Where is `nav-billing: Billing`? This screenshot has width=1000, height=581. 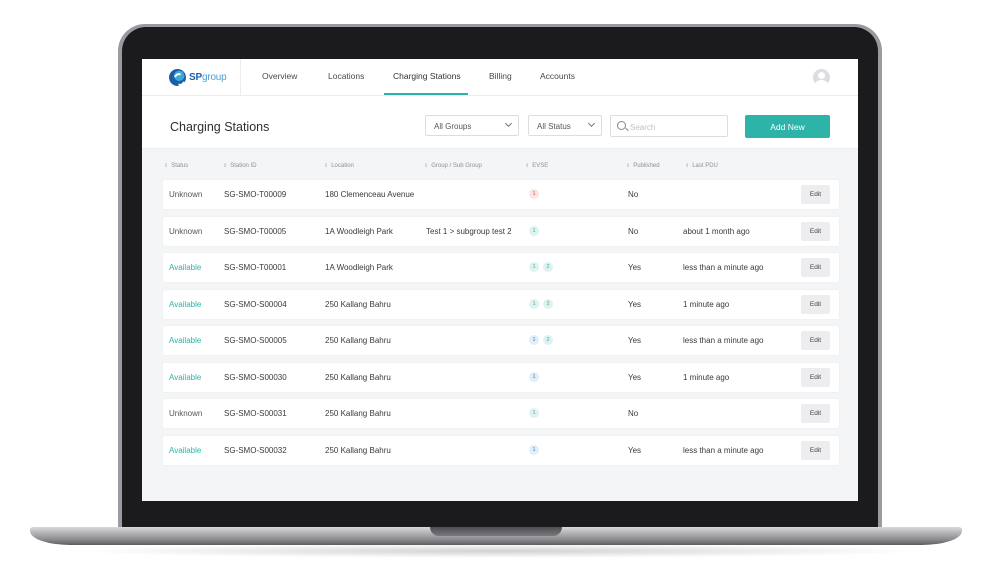
nav-billing: Billing is located at coordinates (500, 76).